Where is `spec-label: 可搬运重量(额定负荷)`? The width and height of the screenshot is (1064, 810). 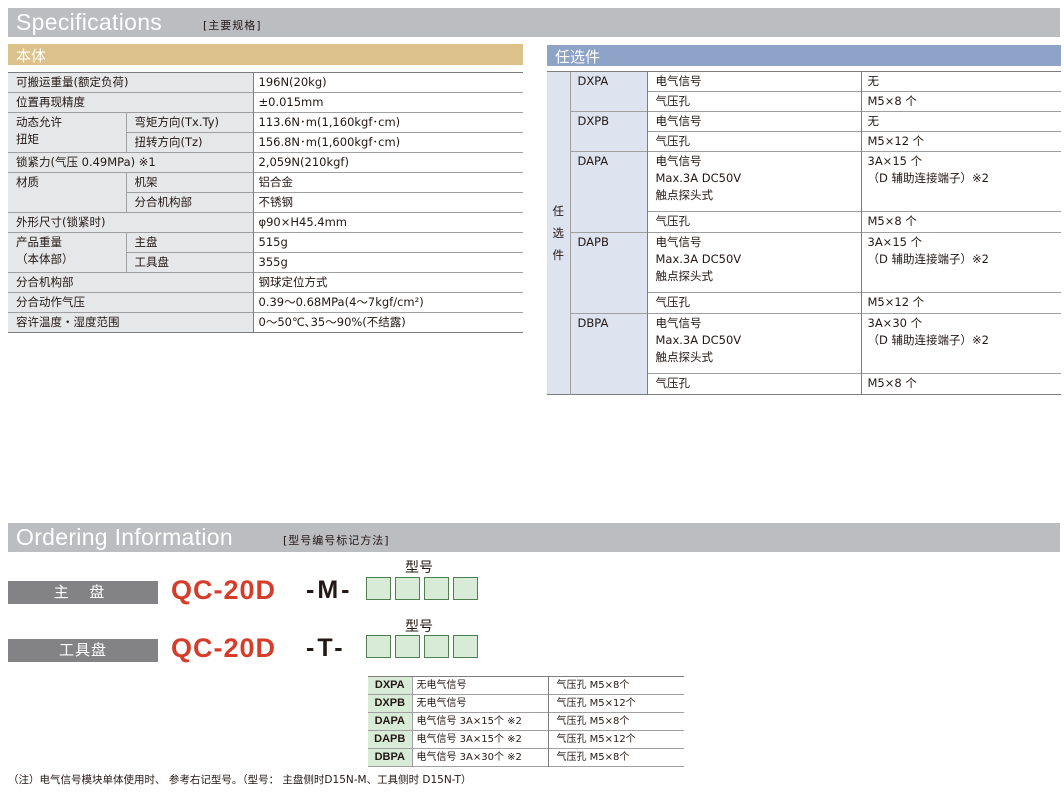 spec-label: 可搬运重量(额定负荷) is located at coordinates (130, 82).